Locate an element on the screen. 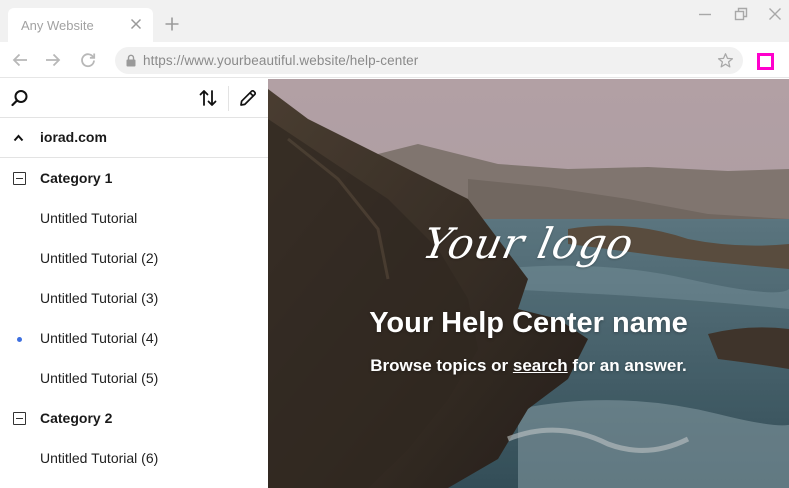  tutorial-label: Untitled Tutorial is located at coordinates (89, 218).